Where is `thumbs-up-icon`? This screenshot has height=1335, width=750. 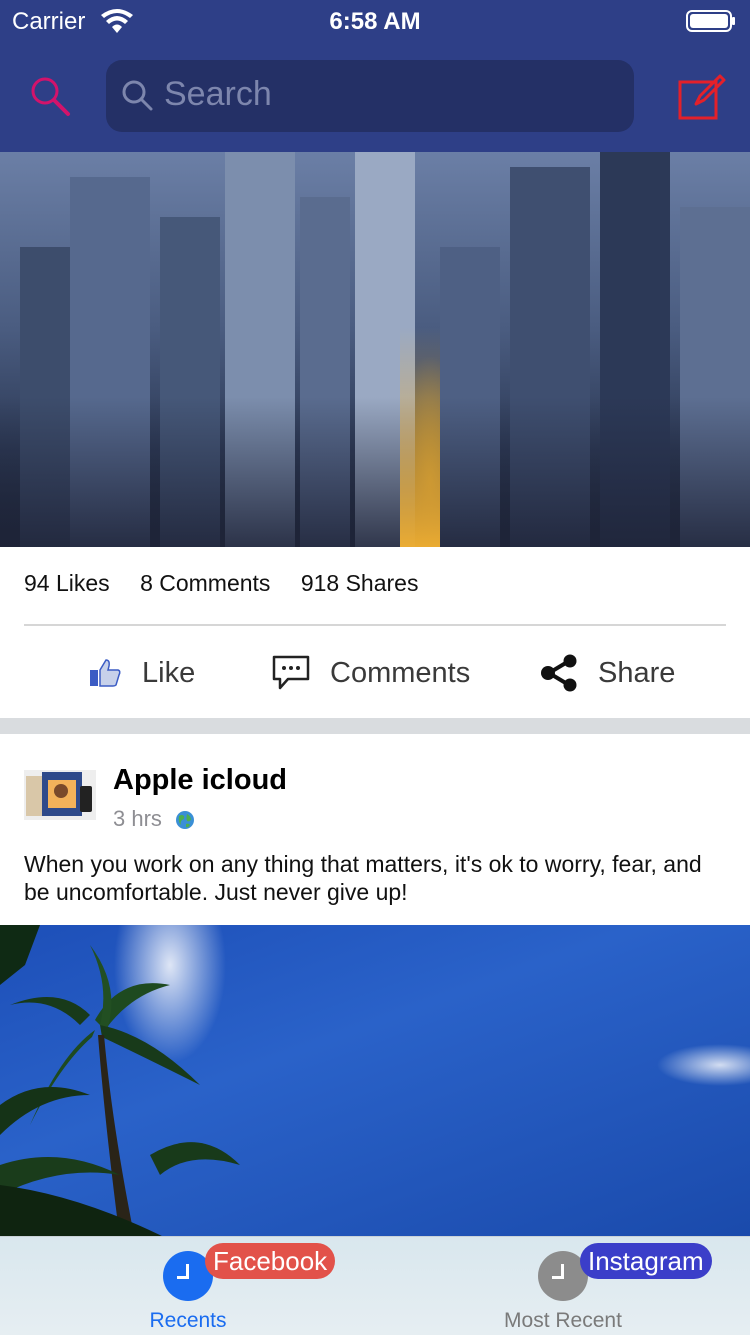
thumbs-up-icon is located at coordinates (105, 673).